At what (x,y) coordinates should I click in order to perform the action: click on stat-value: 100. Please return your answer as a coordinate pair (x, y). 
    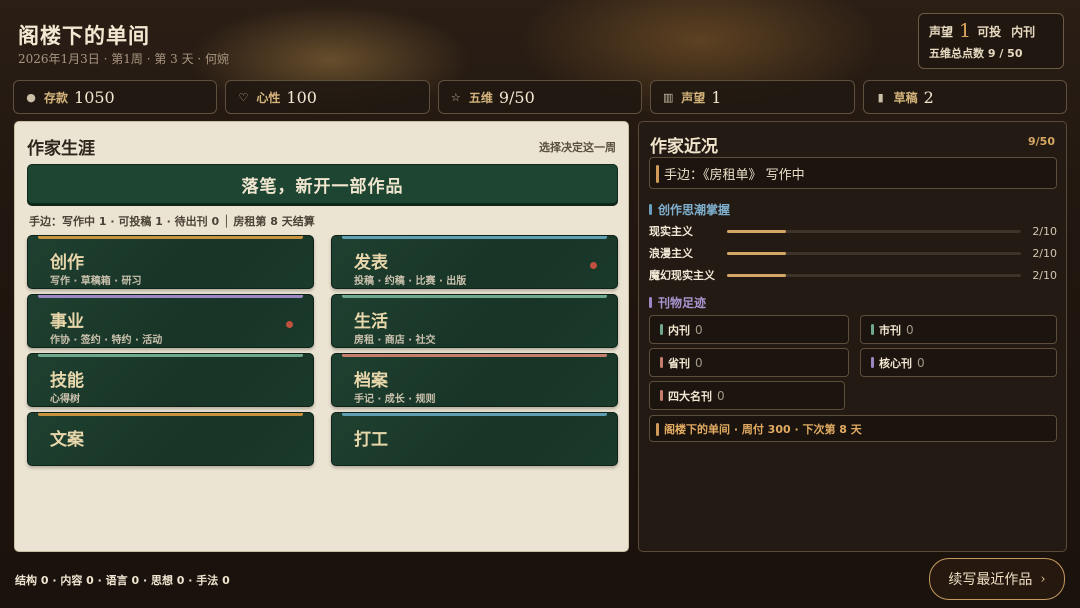
    Looking at the image, I should click on (301, 97).